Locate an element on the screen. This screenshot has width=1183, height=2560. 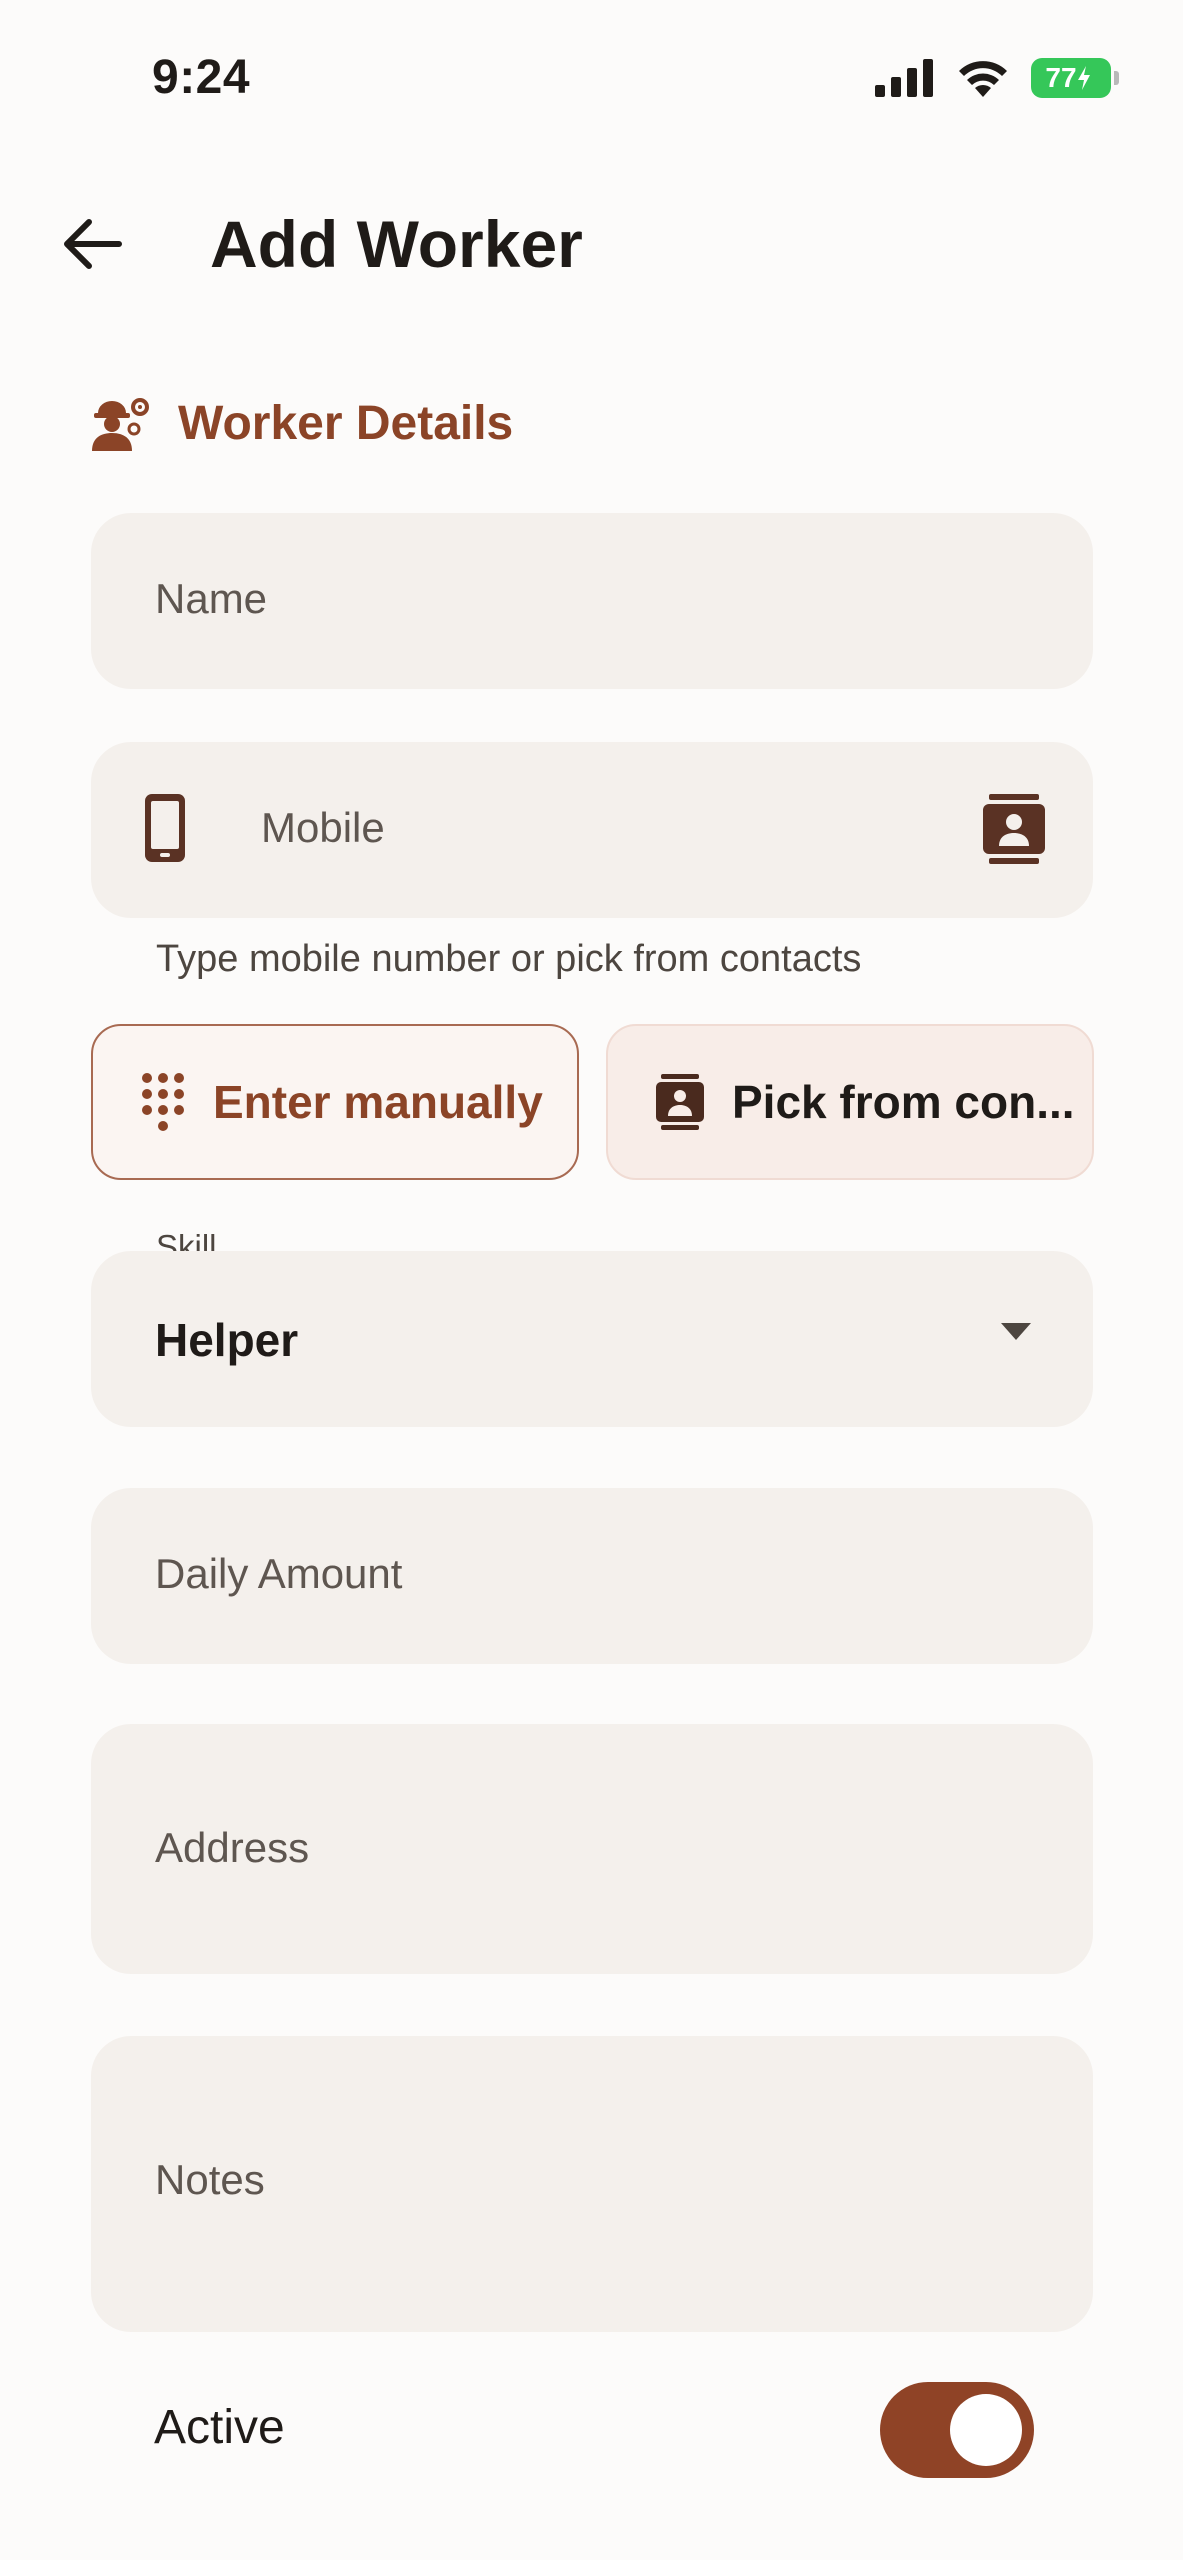
mobile-placeholder: Mobile is located at coordinates (323, 827).